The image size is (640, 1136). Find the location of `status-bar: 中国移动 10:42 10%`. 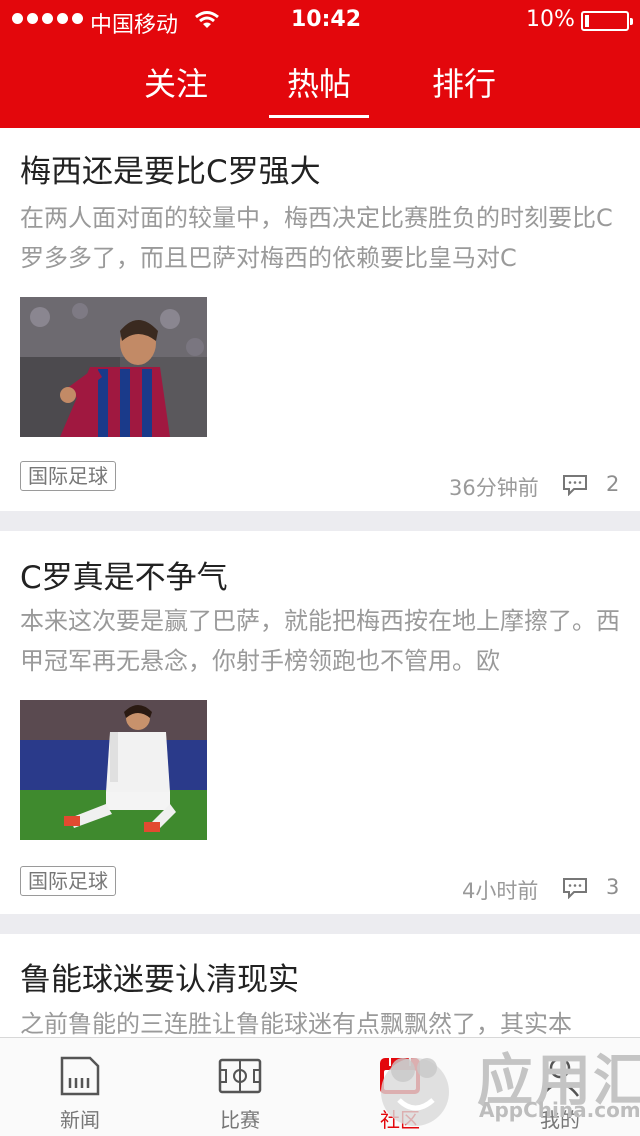

status-bar: 中国移动 10:42 10% is located at coordinates (320, 20).